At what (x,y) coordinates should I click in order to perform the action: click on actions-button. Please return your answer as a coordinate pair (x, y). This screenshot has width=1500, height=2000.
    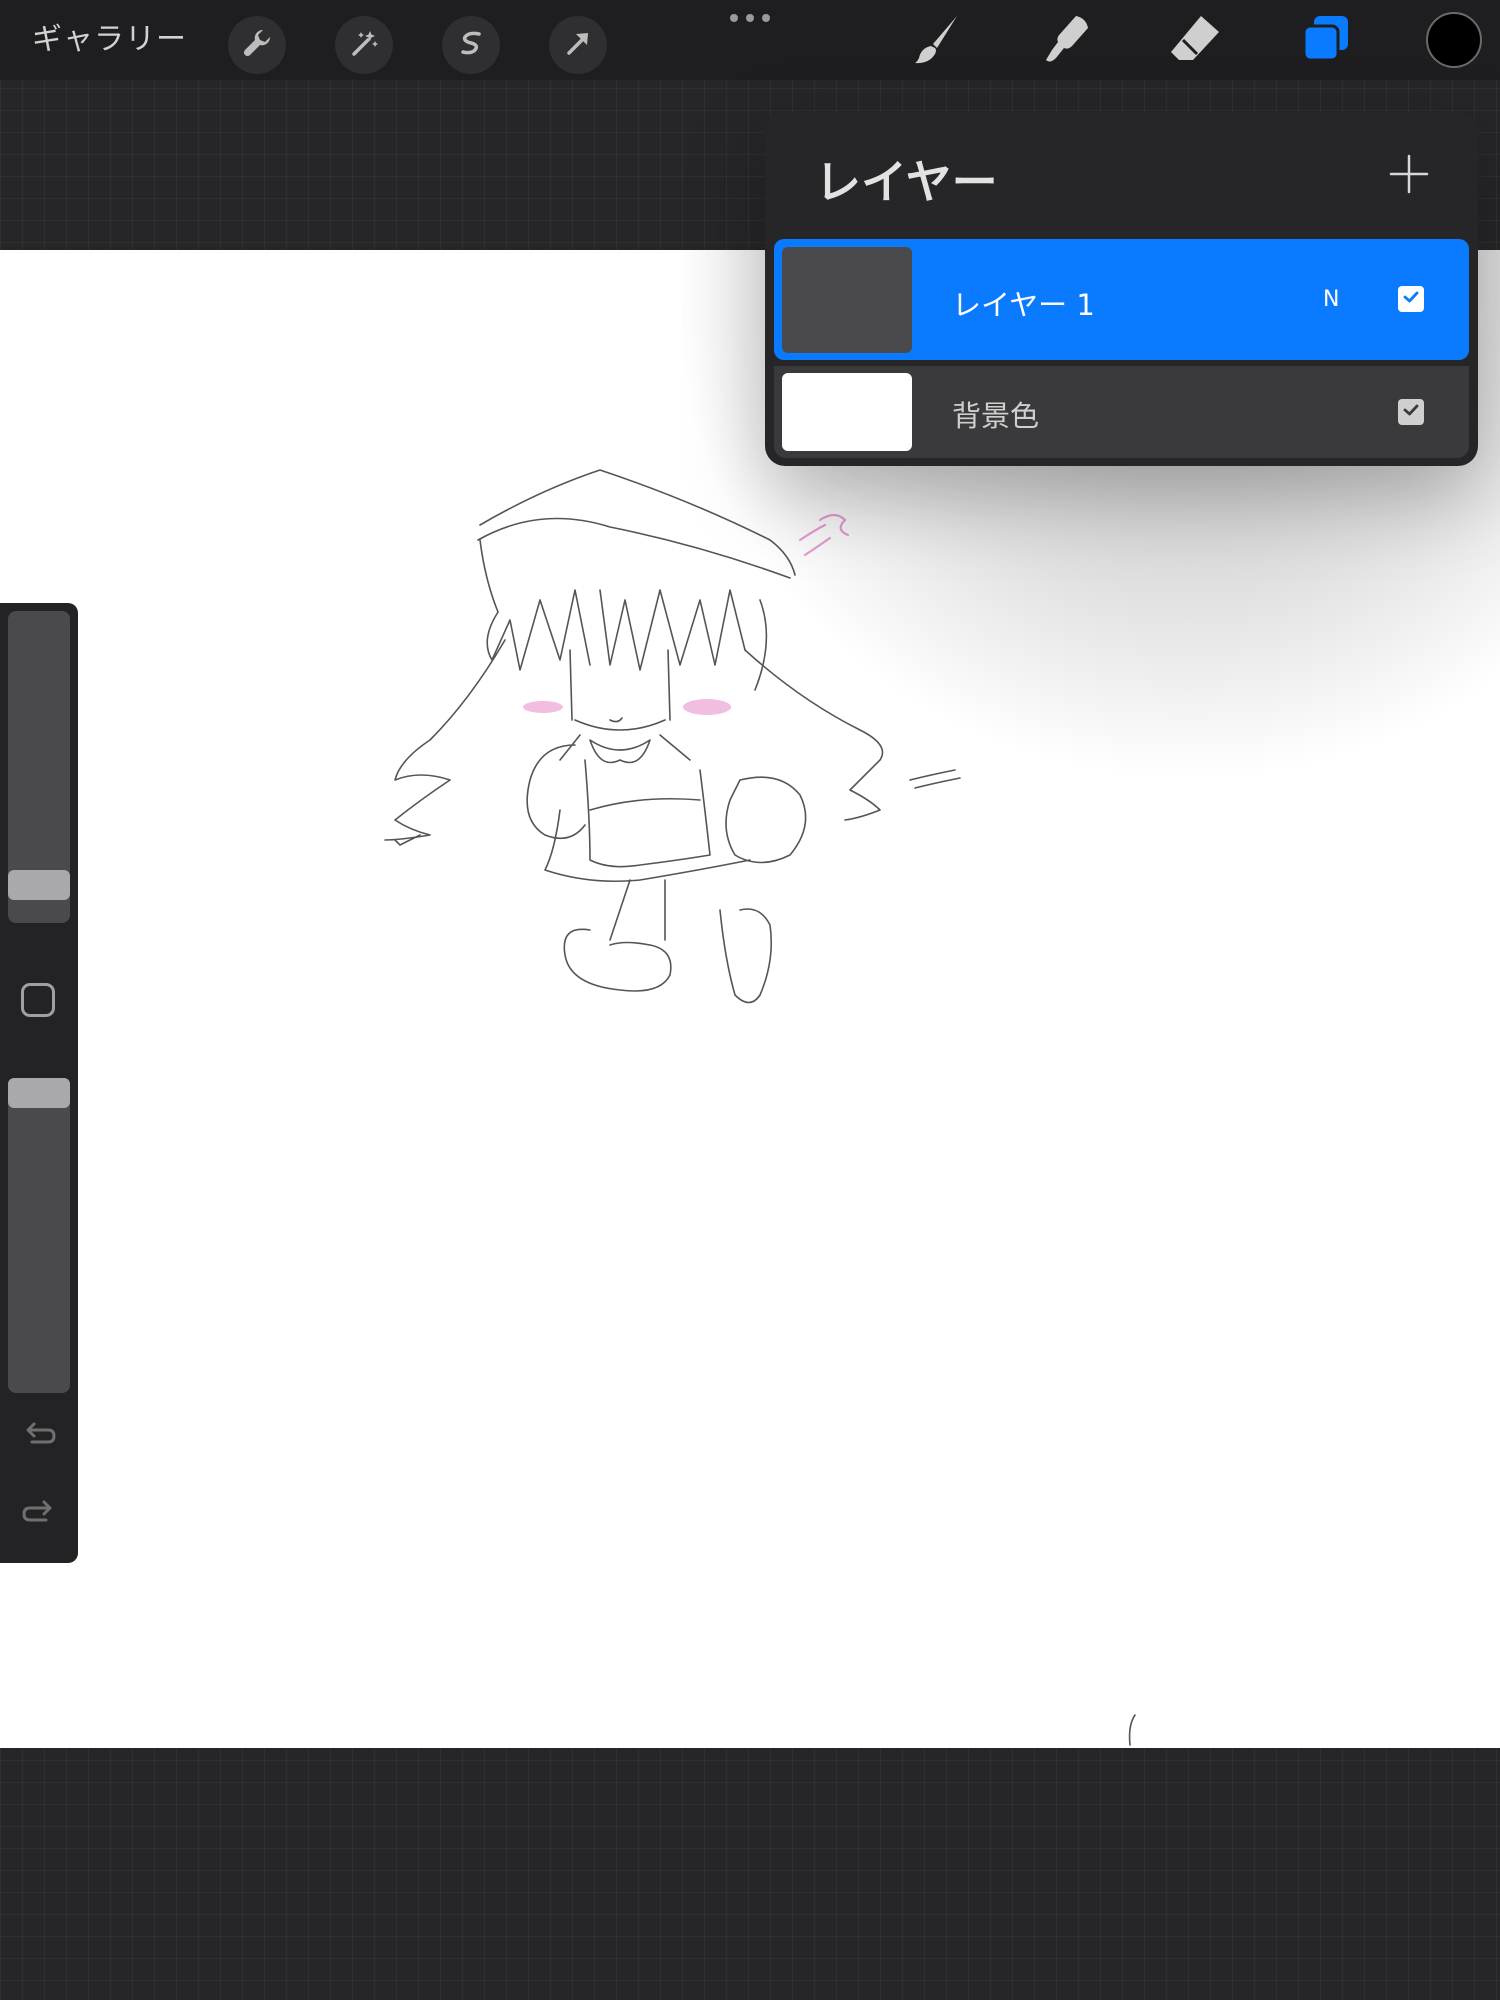
    Looking at the image, I should click on (257, 45).